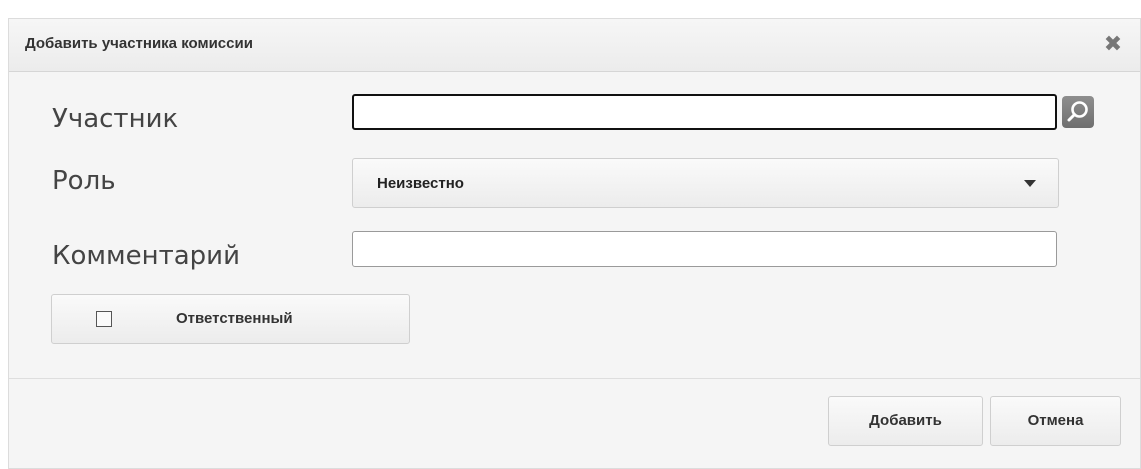 This screenshot has width=1141, height=469. Describe the element at coordinates (705, 183) in the screenshot. I see `role-select: Неизвестно` at that location.